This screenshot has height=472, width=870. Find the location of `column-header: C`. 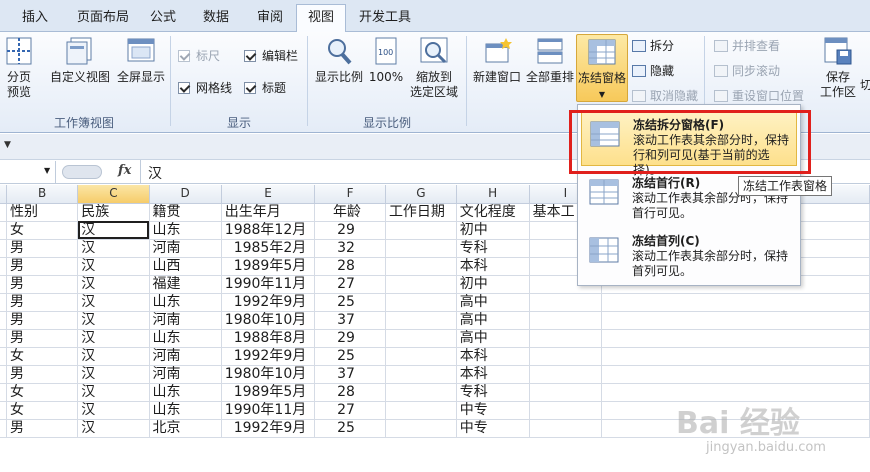

column-header: C is located at coordinates (113, 194).